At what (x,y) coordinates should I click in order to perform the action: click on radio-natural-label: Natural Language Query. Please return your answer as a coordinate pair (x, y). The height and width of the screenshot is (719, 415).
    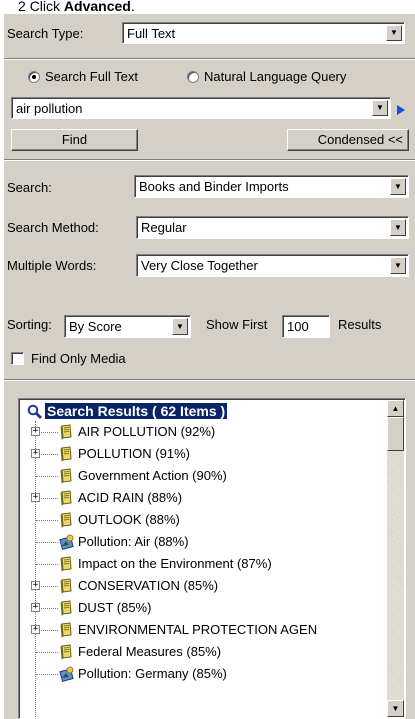
    Looking at the image, I should click on (275, 76).